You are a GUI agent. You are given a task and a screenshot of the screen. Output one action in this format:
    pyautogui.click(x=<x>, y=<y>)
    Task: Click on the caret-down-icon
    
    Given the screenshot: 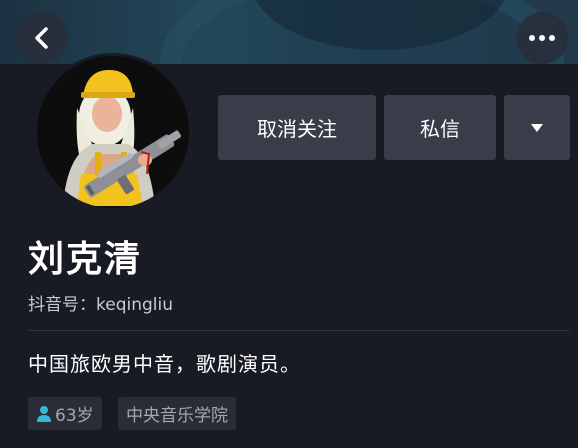 What is the action you would take?
    pyautogui.click(x=537, y=127)
    